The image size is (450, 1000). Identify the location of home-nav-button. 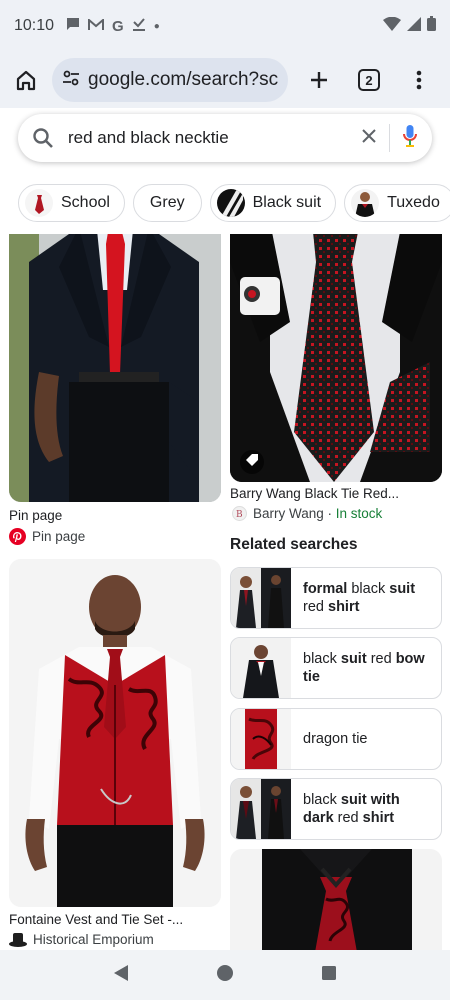
(225, 975).